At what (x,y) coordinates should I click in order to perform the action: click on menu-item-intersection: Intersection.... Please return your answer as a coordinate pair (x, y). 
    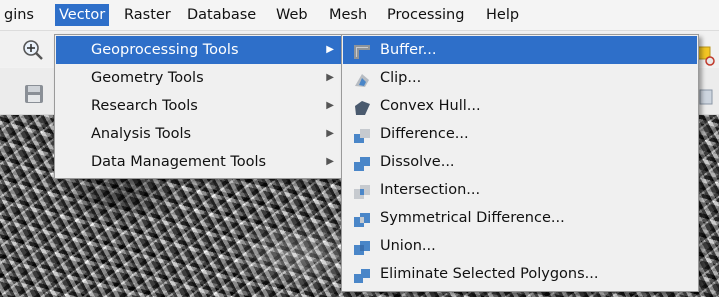
    Looking at the image, I should click on (520, 190).